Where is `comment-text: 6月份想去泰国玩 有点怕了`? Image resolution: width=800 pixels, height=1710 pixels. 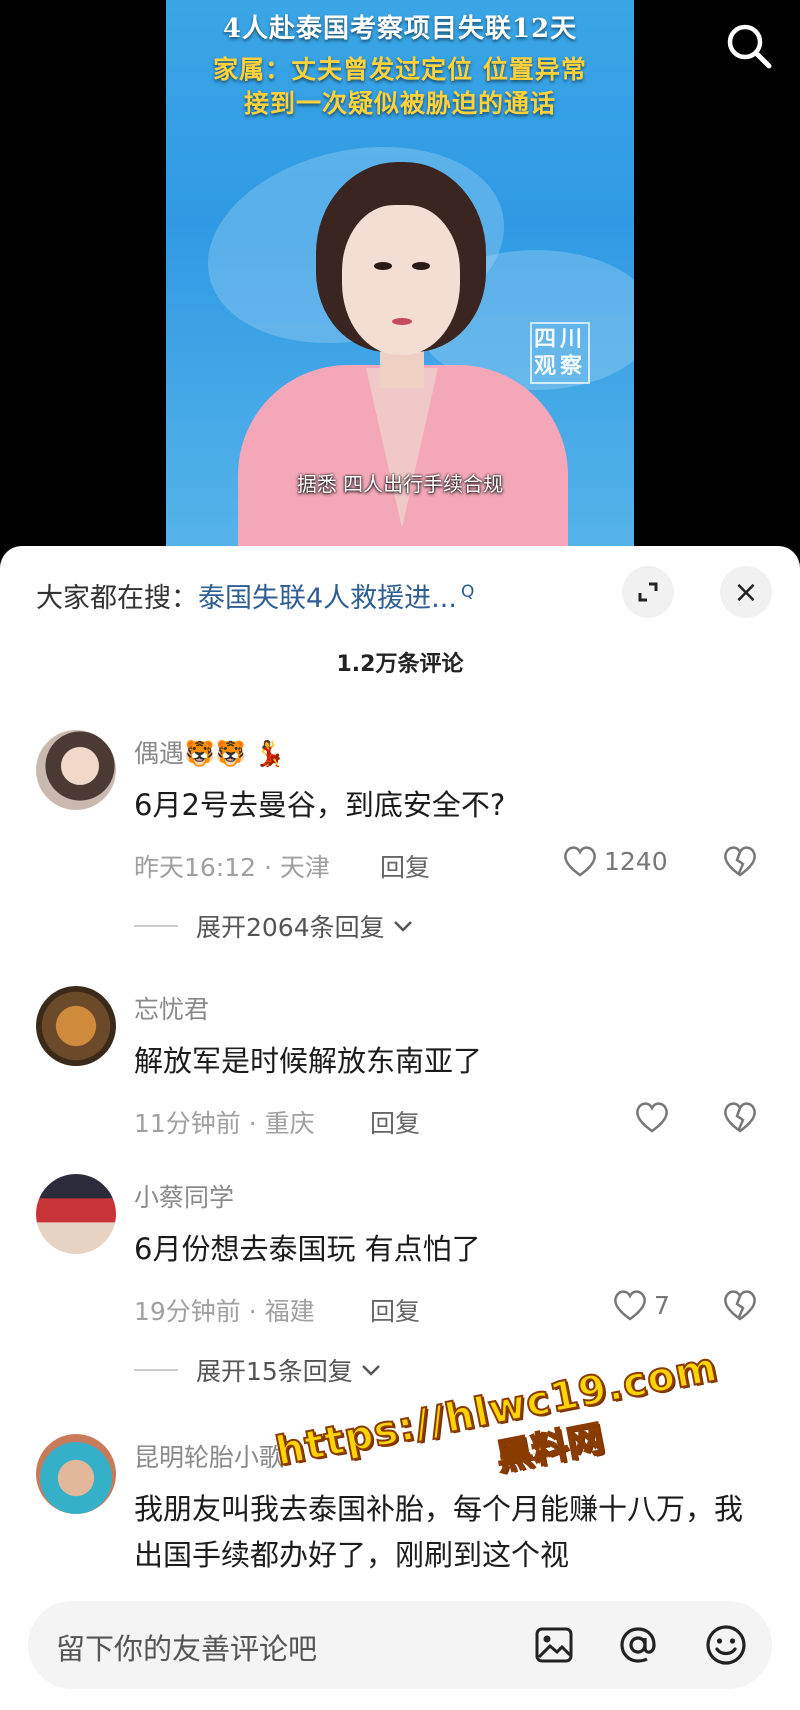 comment-text: 6月份想去泰国玩 有点怕了 is located at coordinates (307, 1249).